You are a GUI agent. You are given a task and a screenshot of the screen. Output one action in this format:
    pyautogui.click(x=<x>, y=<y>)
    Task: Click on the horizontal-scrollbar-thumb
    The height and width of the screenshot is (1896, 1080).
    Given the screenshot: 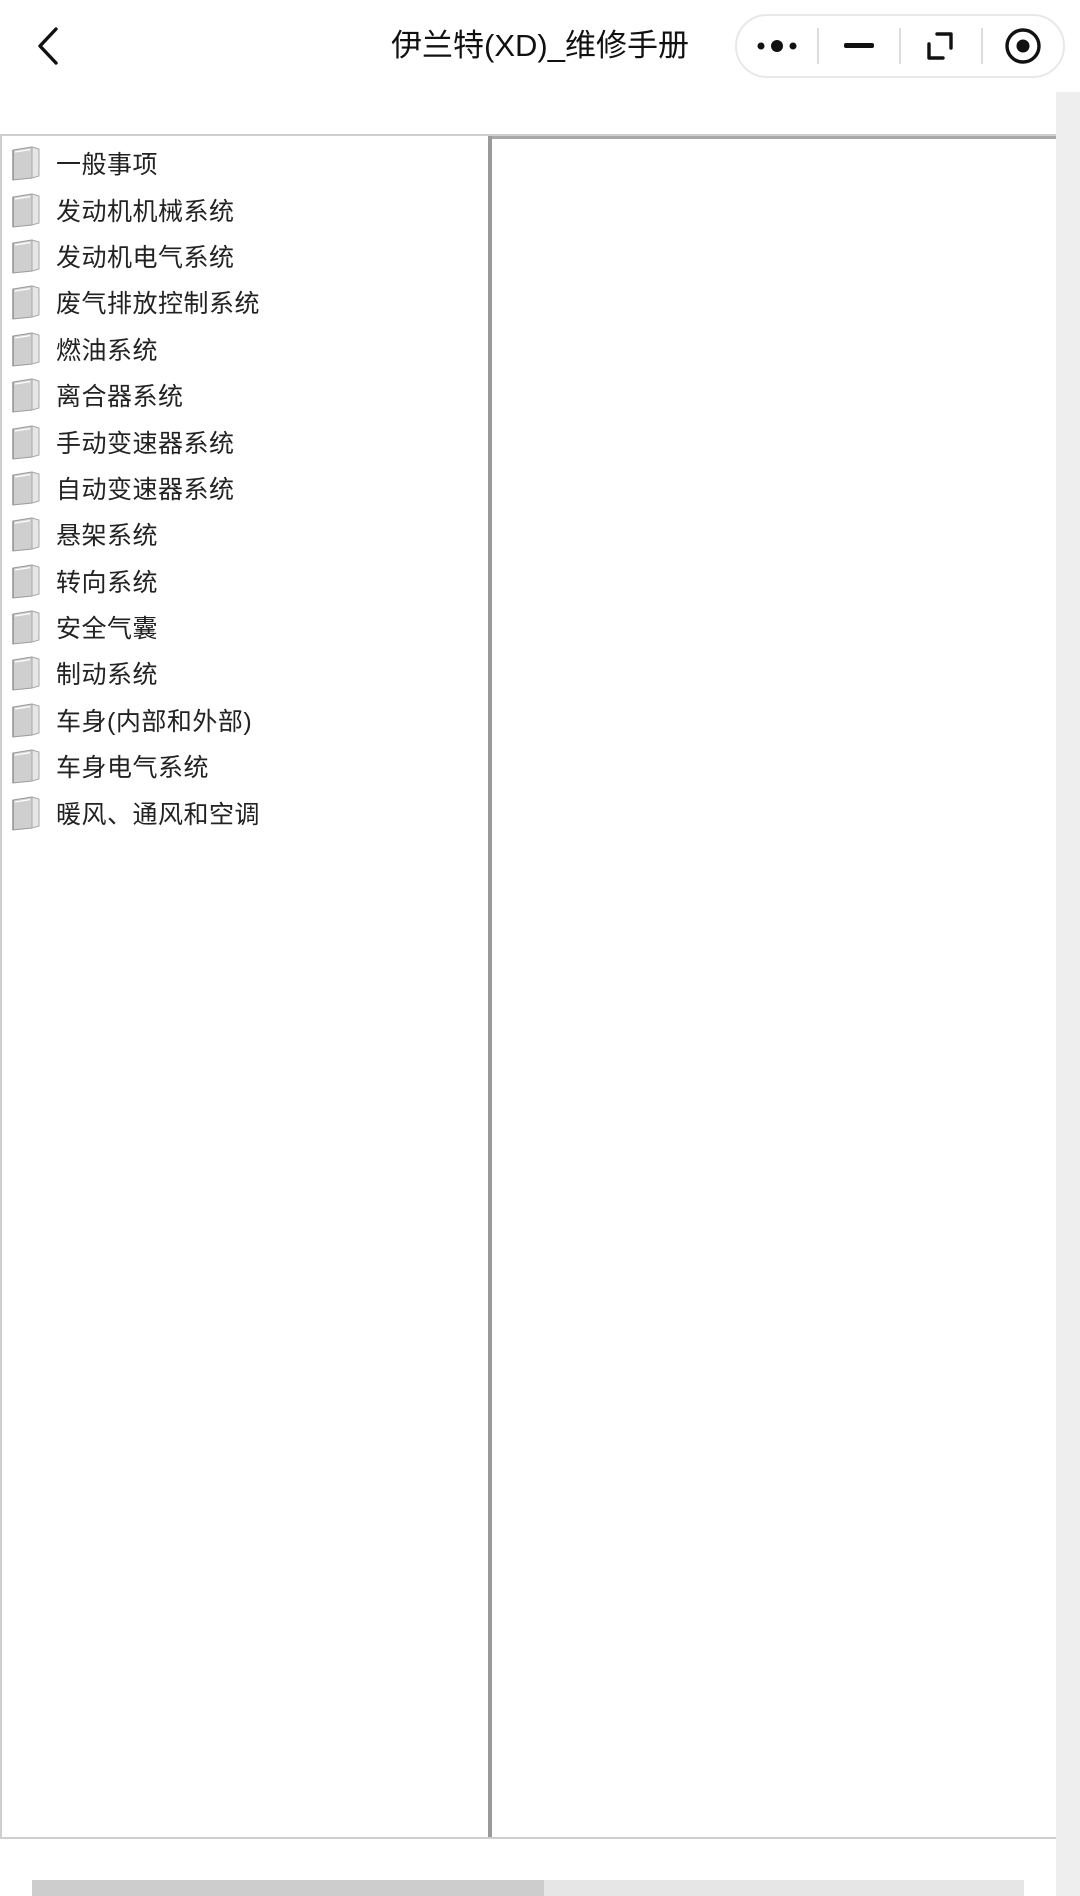 What is the action you would take?
    pyautogui.click(x=288, y=1888)
    